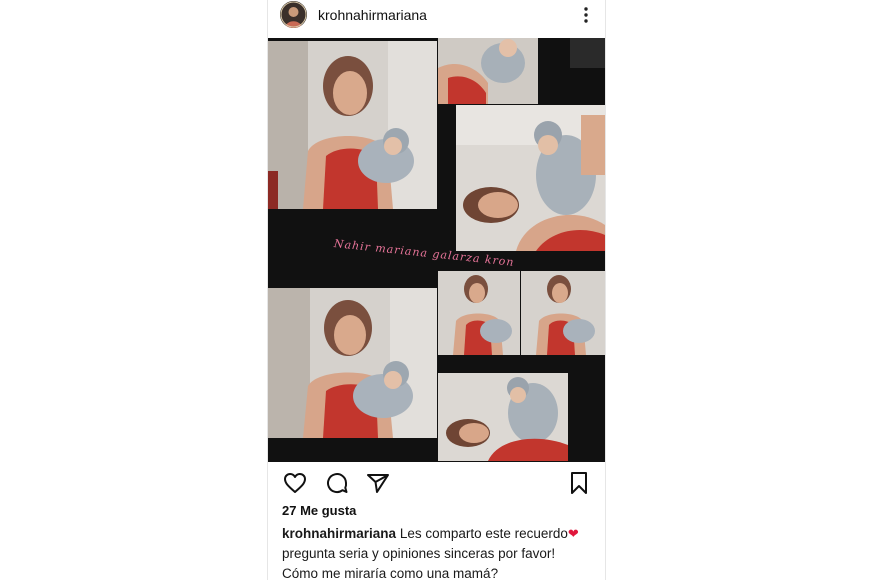  What do you see at coordinates (573, 533) in the screenshot?
I see `red-heart-emoji: ❤` at bounding box center [573, 533].